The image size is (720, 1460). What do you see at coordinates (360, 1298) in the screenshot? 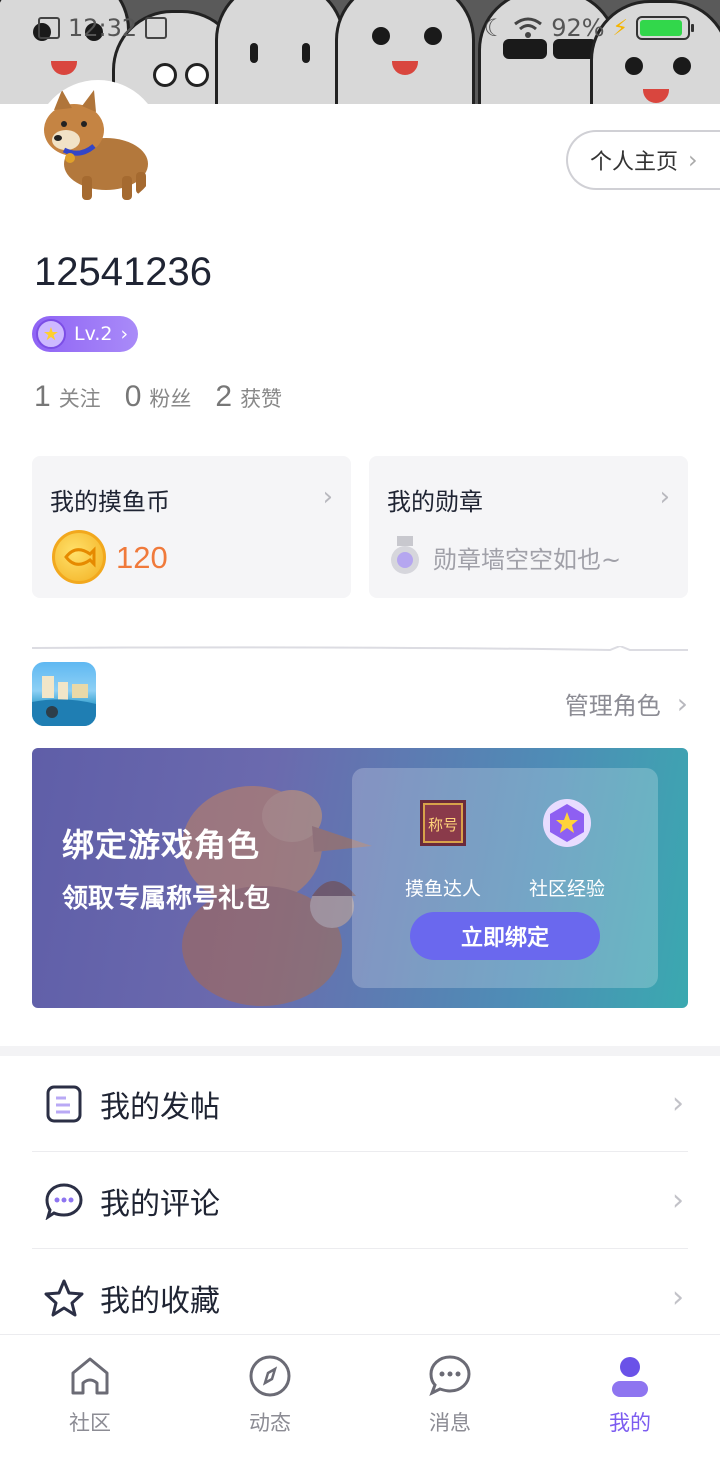
I see `menu-item-my-favorites: 我的收藏 ›` at bounding box center [360, 1298].